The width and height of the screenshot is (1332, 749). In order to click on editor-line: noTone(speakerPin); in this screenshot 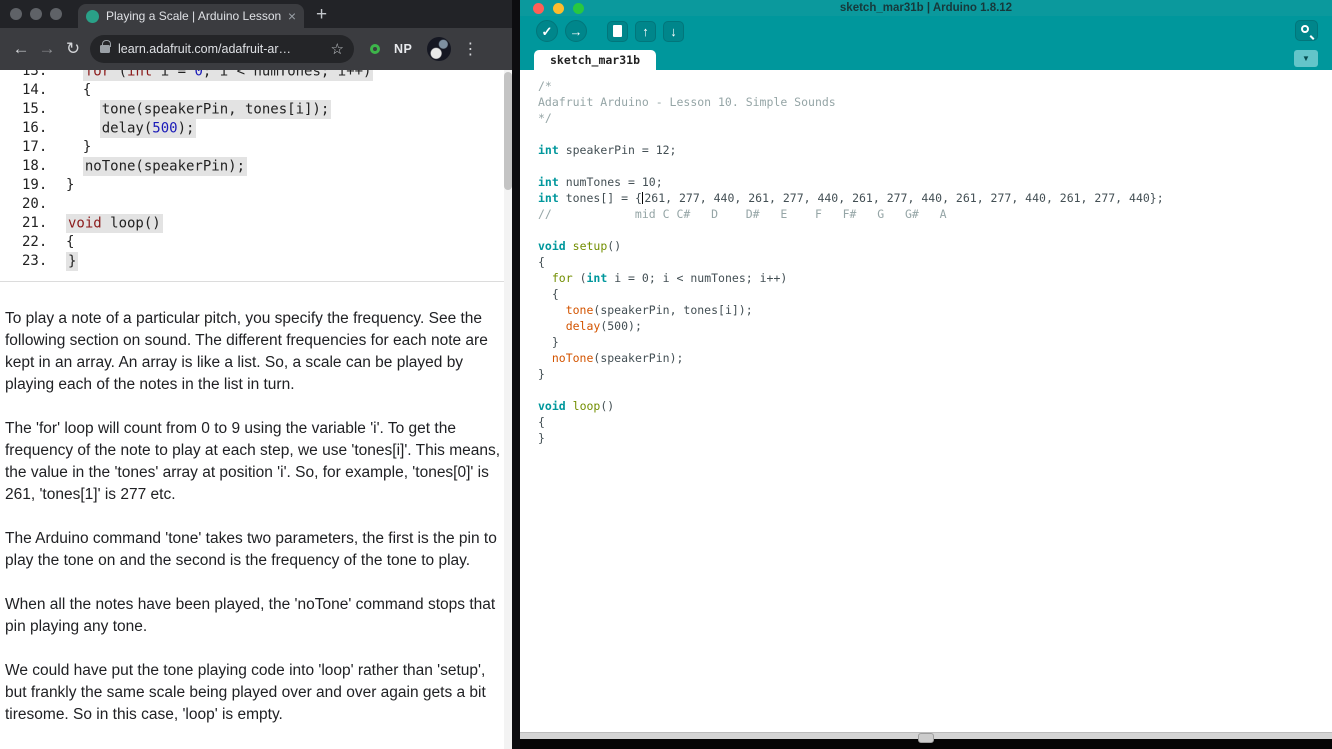, I will do `click(935, 358)`.